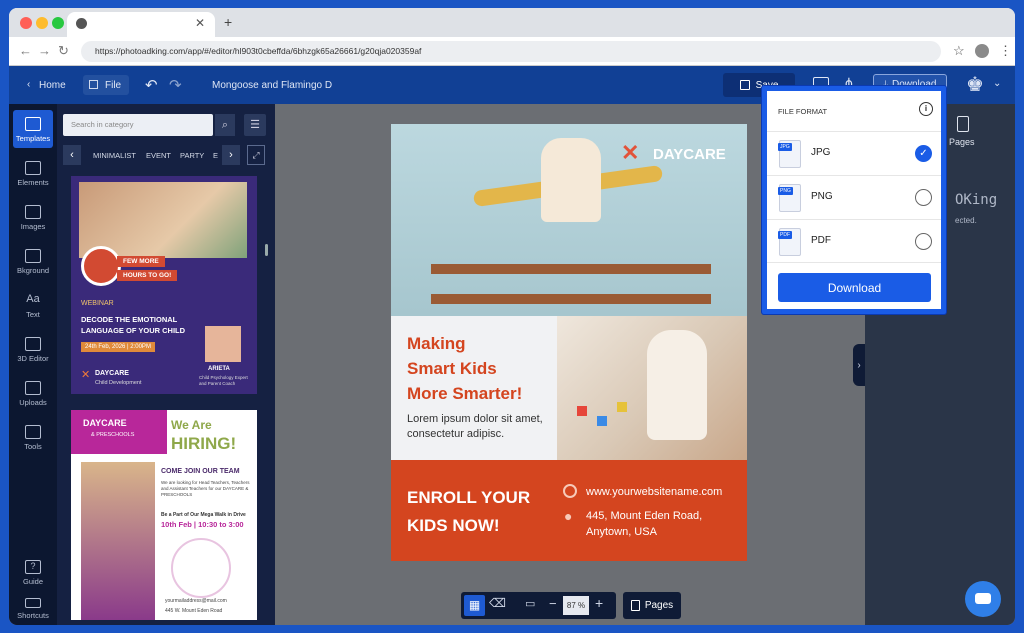 Image resolution: width=1024 pixels, height=633 pixels. Describe the element at coordinates (859, 365) in the screenshot. I see `collapse-right-panel-handle: ›` at that location.